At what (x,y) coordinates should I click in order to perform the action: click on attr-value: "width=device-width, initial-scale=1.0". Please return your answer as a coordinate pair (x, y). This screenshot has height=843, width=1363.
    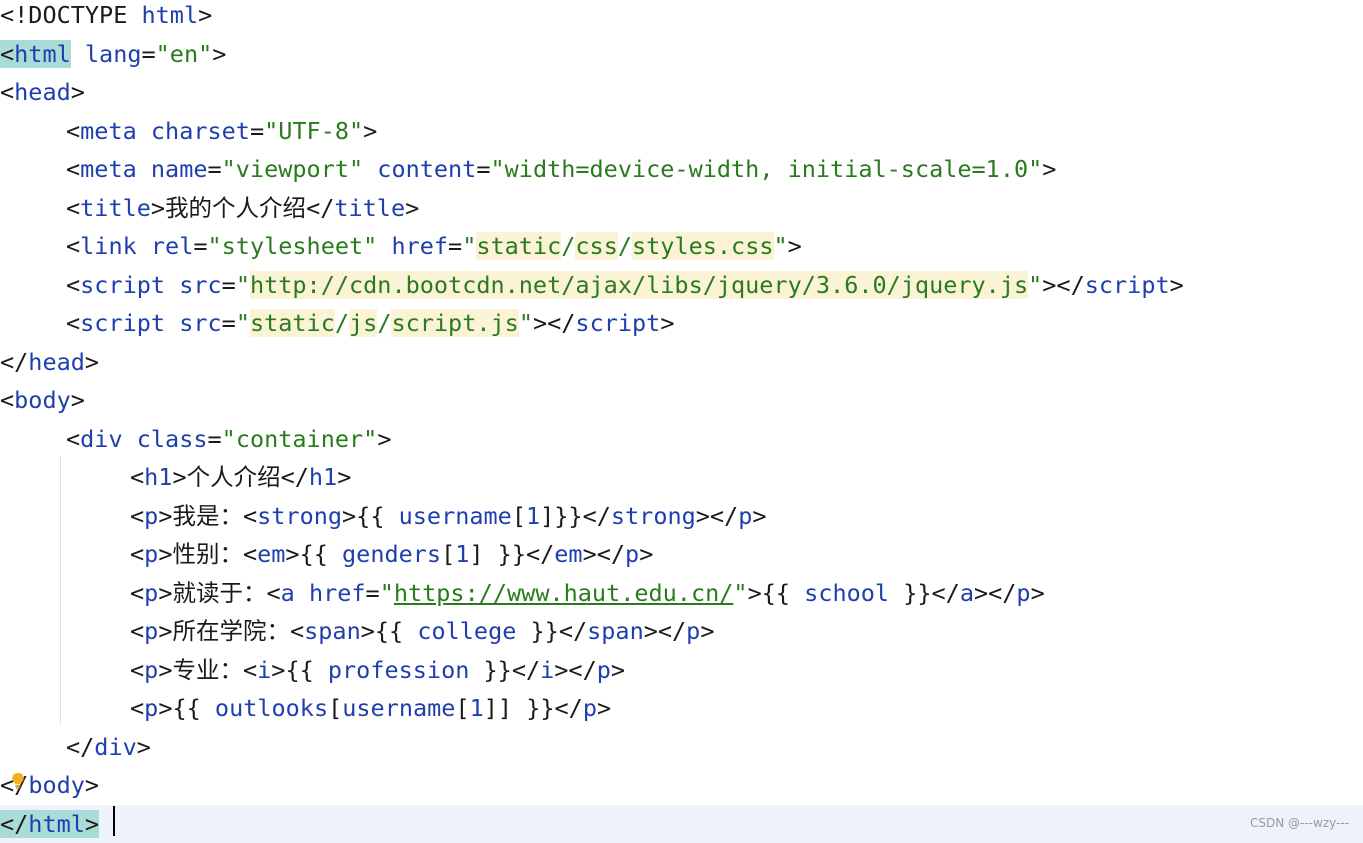
    Looking at the image, I should click on (766, 169).